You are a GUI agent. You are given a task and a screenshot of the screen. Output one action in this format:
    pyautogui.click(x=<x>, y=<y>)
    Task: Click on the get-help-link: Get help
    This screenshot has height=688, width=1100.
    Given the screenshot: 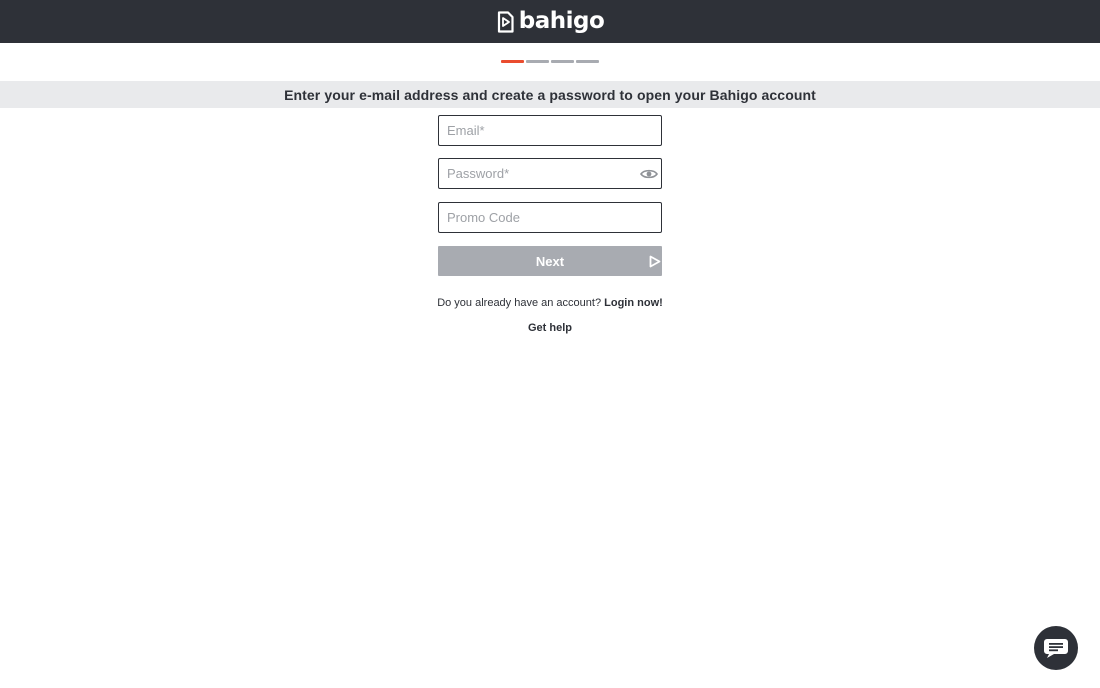 What is the action you would take?
    pyautogui.click(x=550, y=328)
    